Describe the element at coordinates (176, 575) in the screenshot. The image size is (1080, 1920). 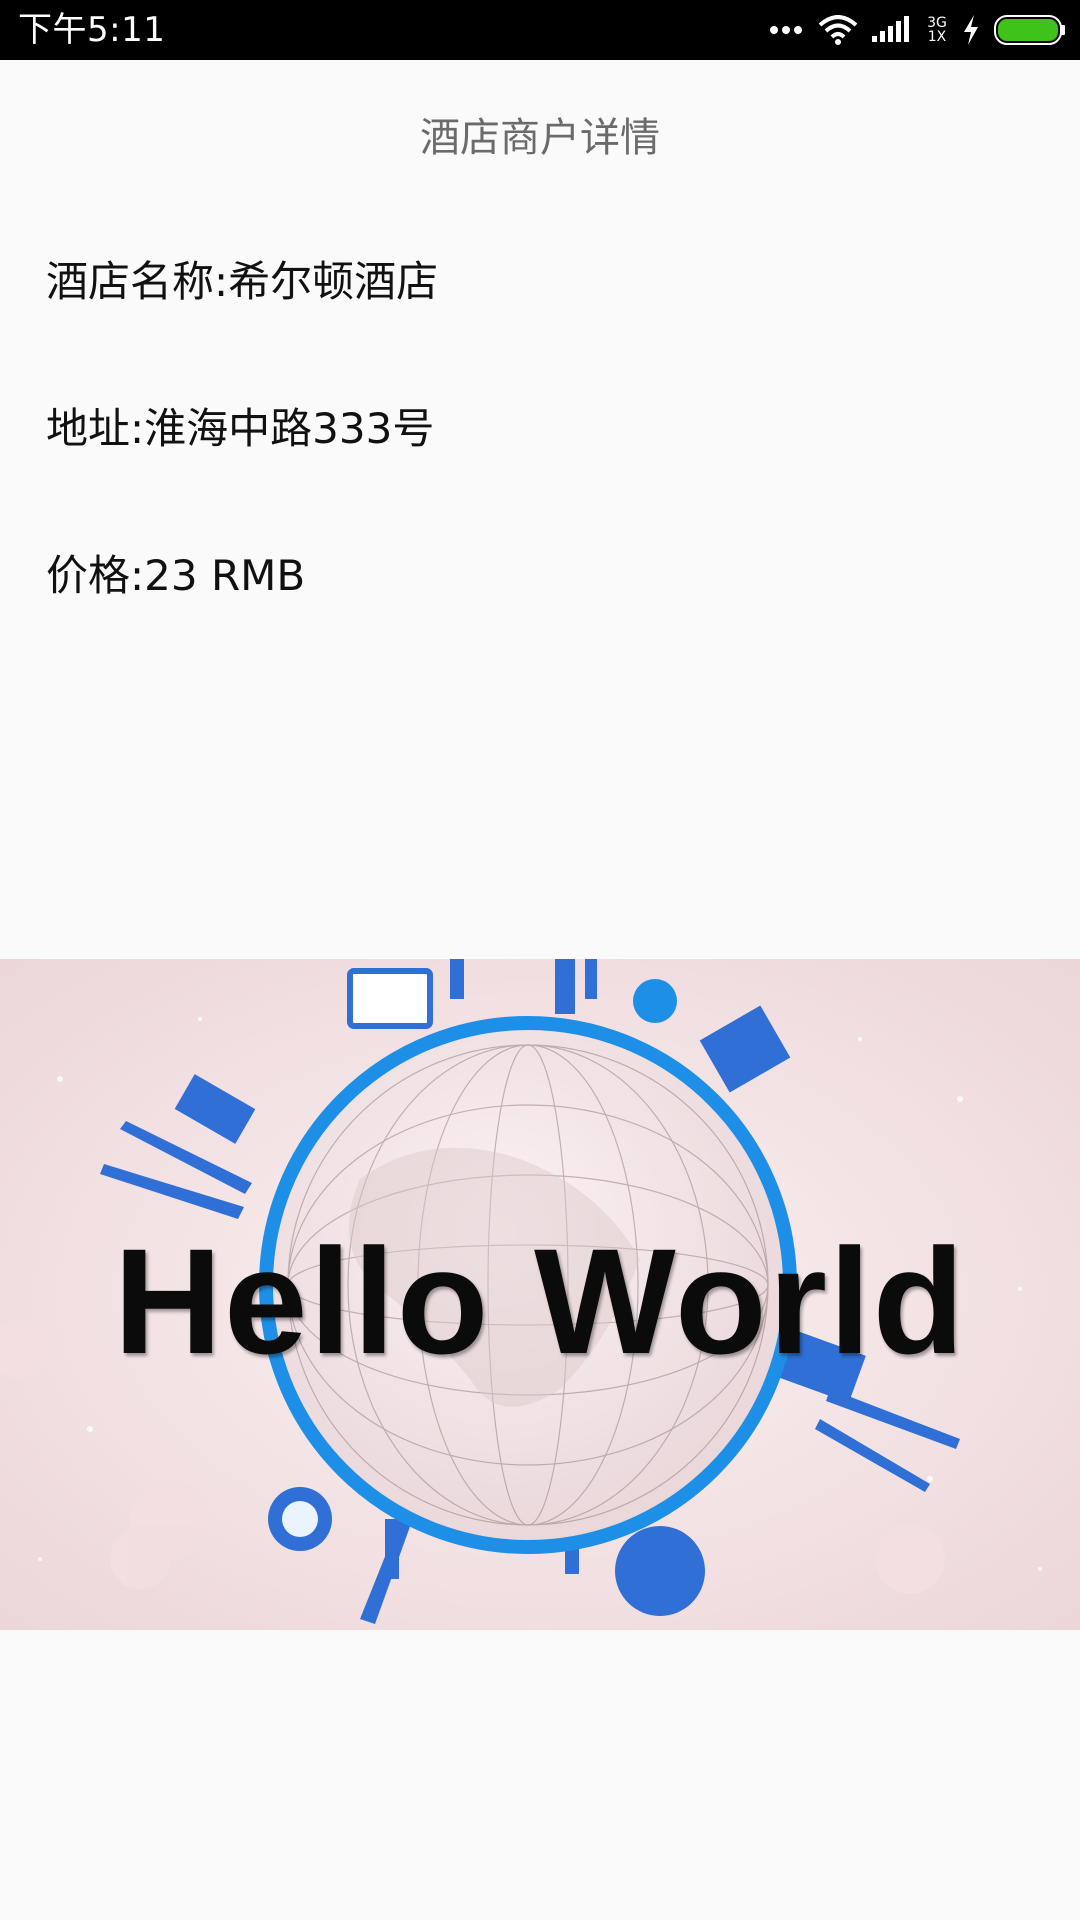
I see `hotel-price: 价格:23 RMB` at that location.